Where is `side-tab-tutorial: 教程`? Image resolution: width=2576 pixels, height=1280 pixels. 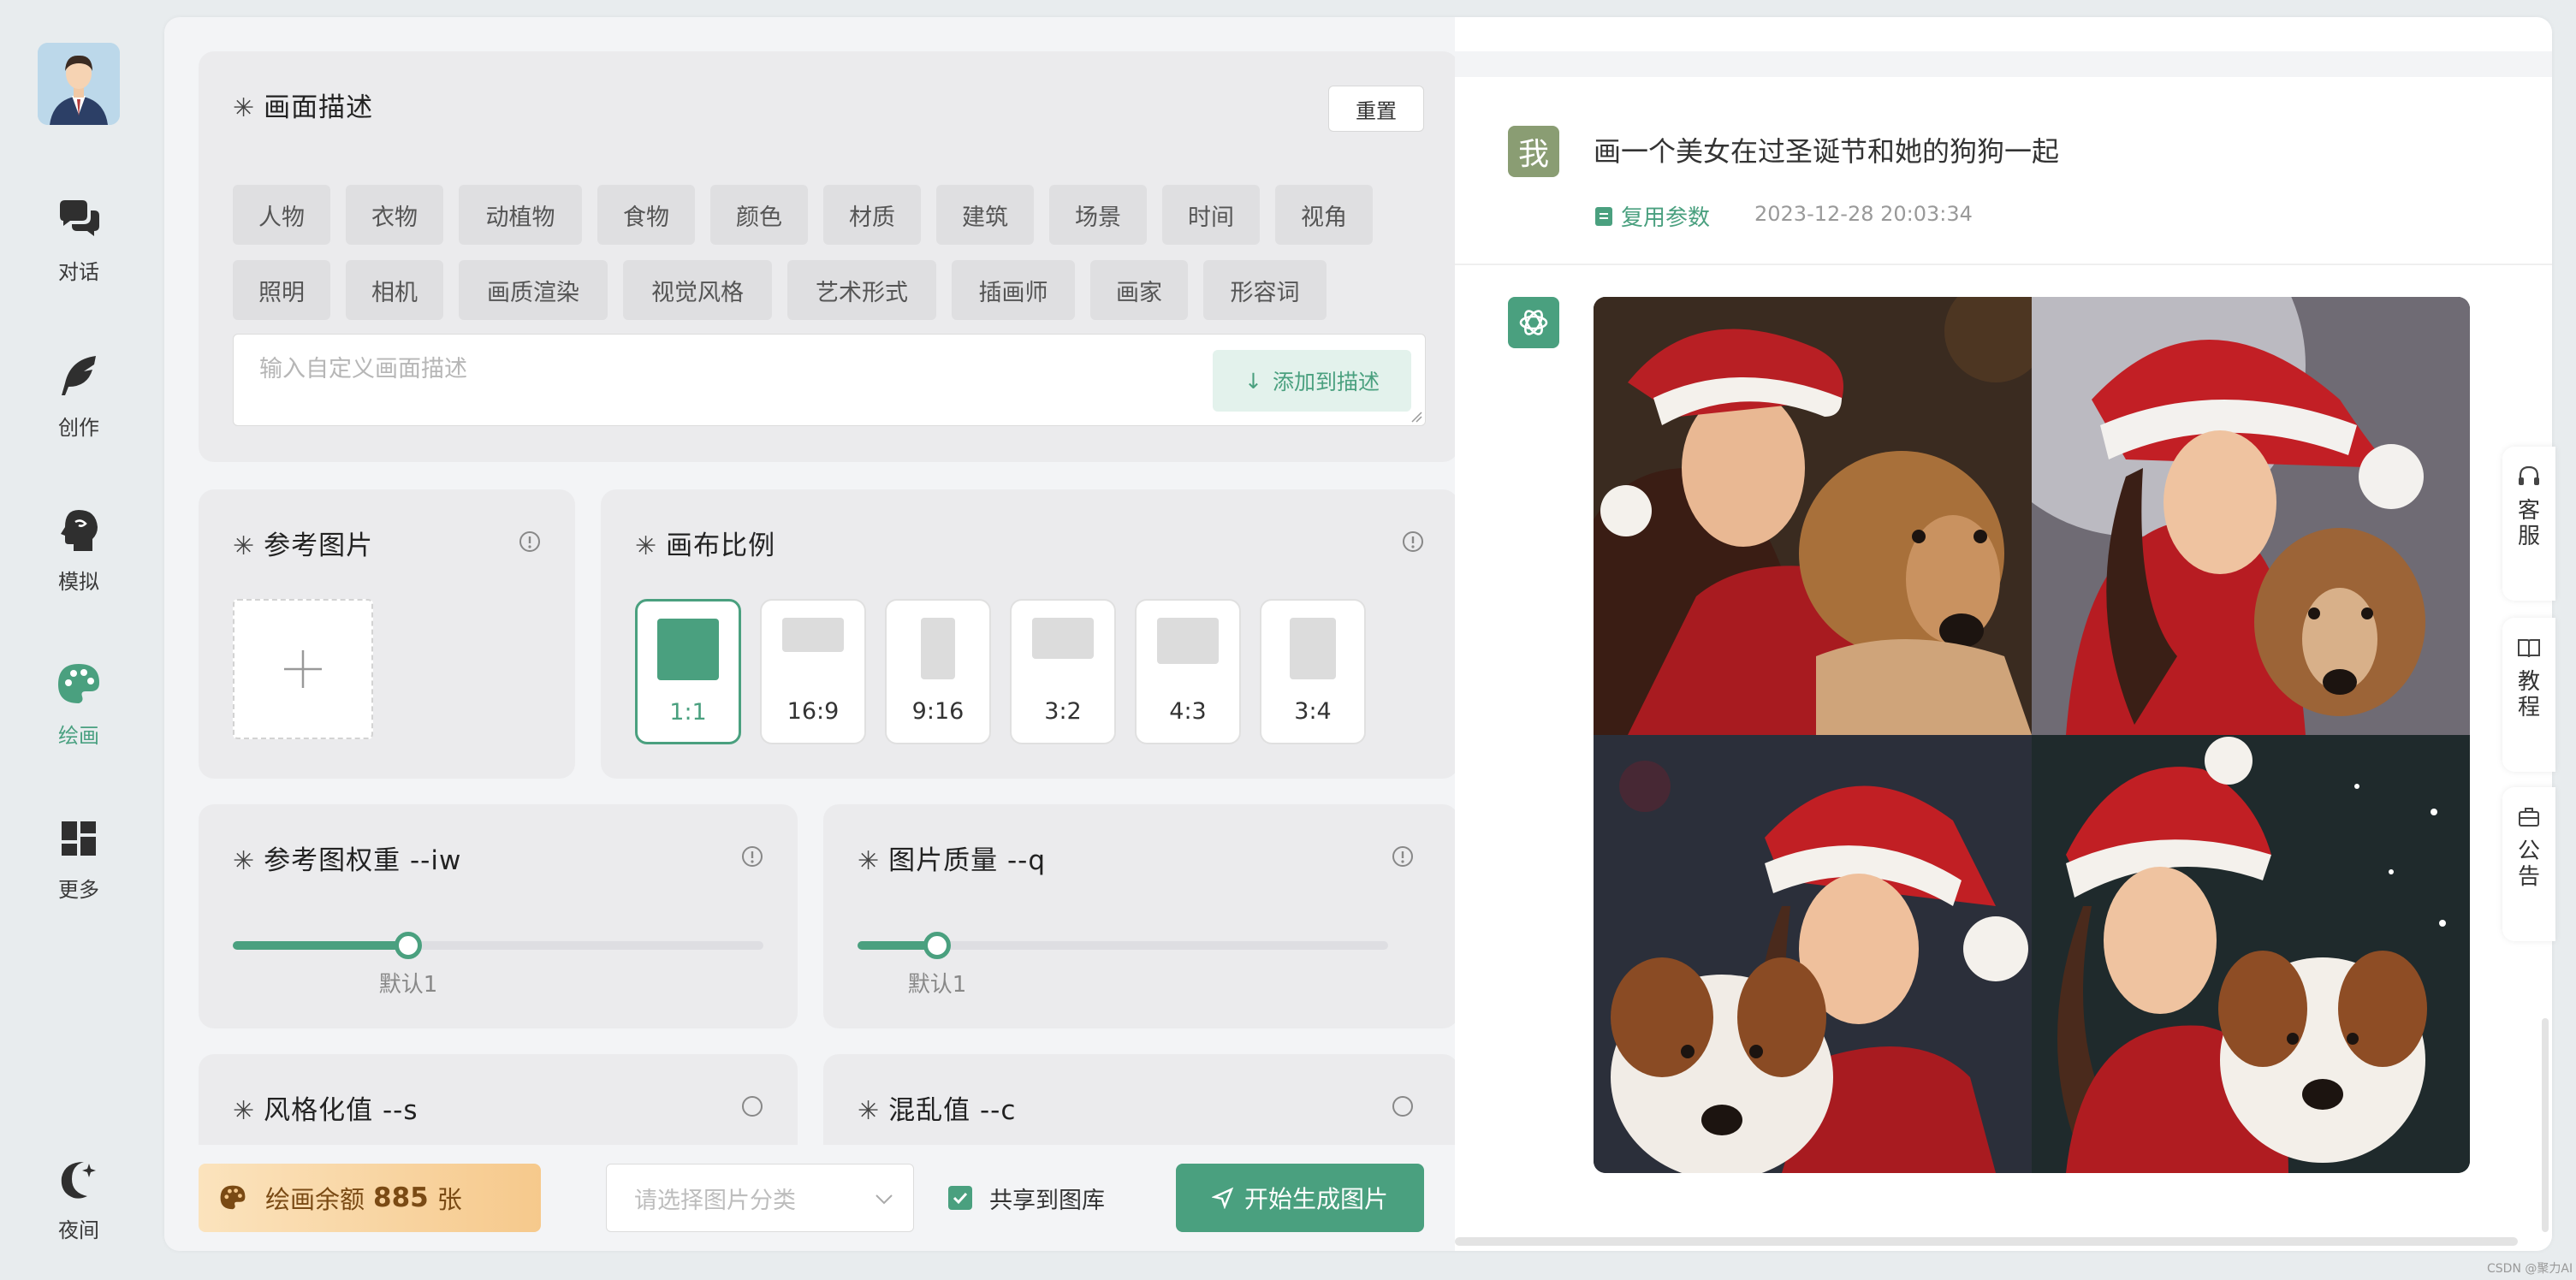
side-tab-tutorial: 教程 is located at coordinates (2528, 695).